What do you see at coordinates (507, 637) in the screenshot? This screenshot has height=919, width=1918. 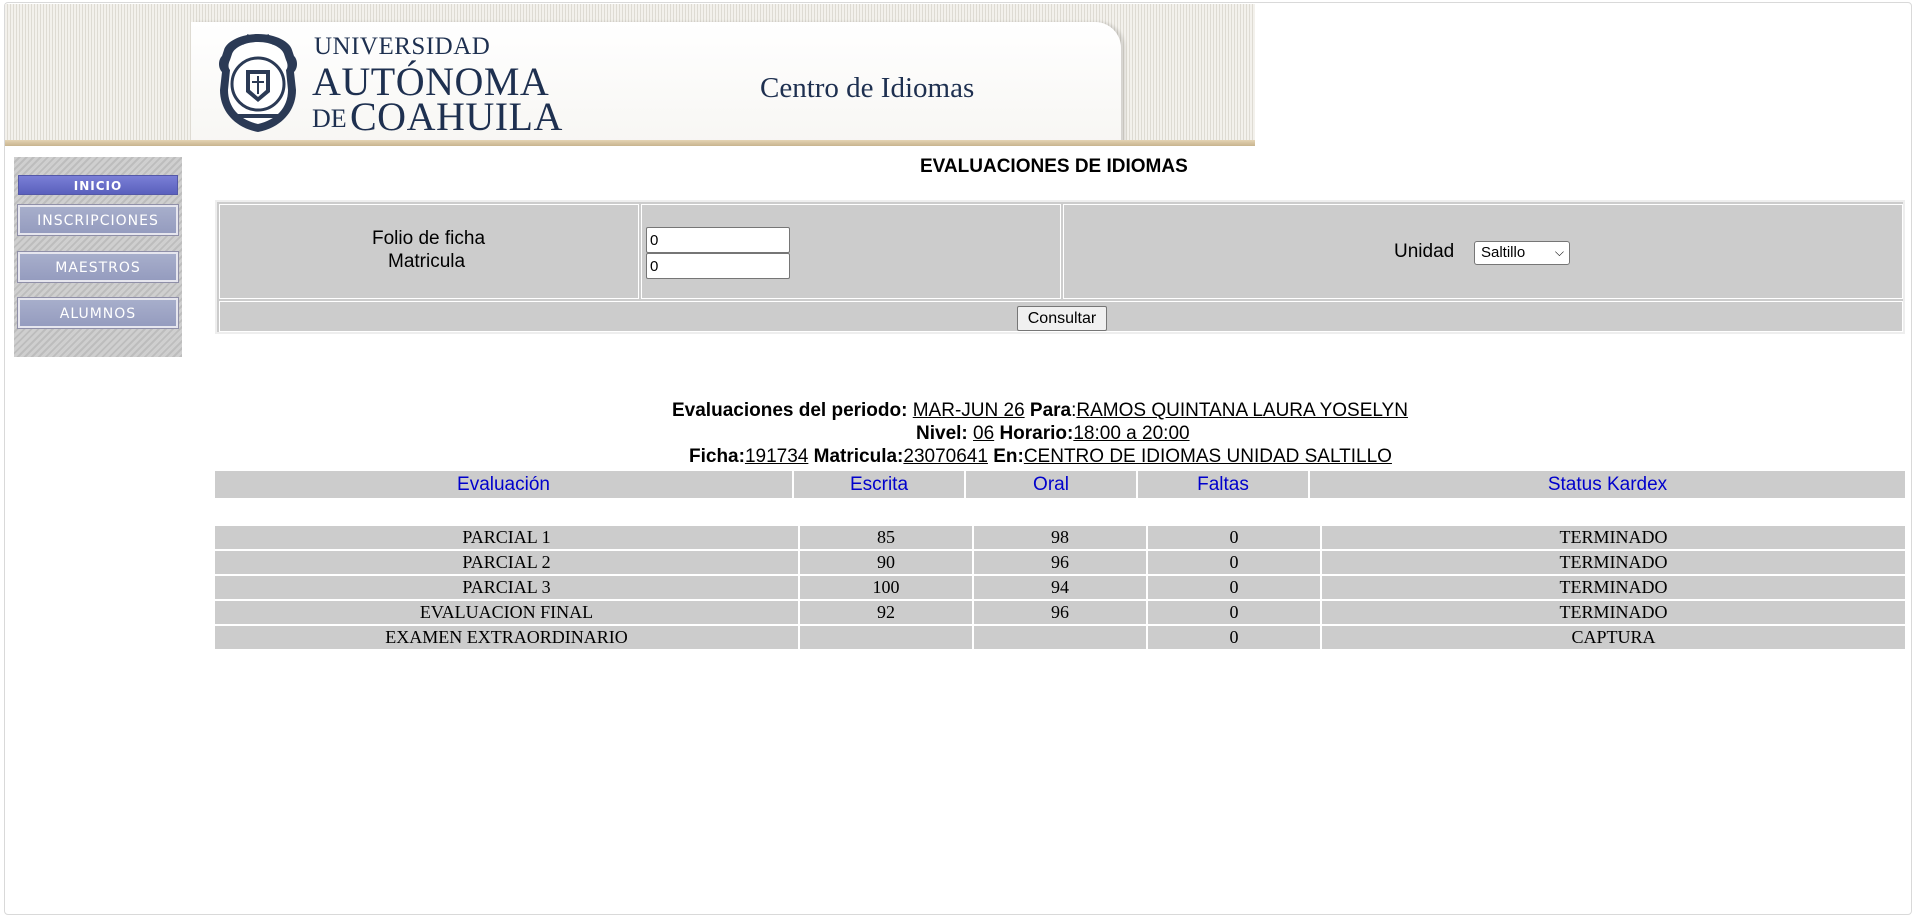 I see `cell-evaluacion: EXAMEN EXTRAORDINARIO` at bounding box center [507, 637].